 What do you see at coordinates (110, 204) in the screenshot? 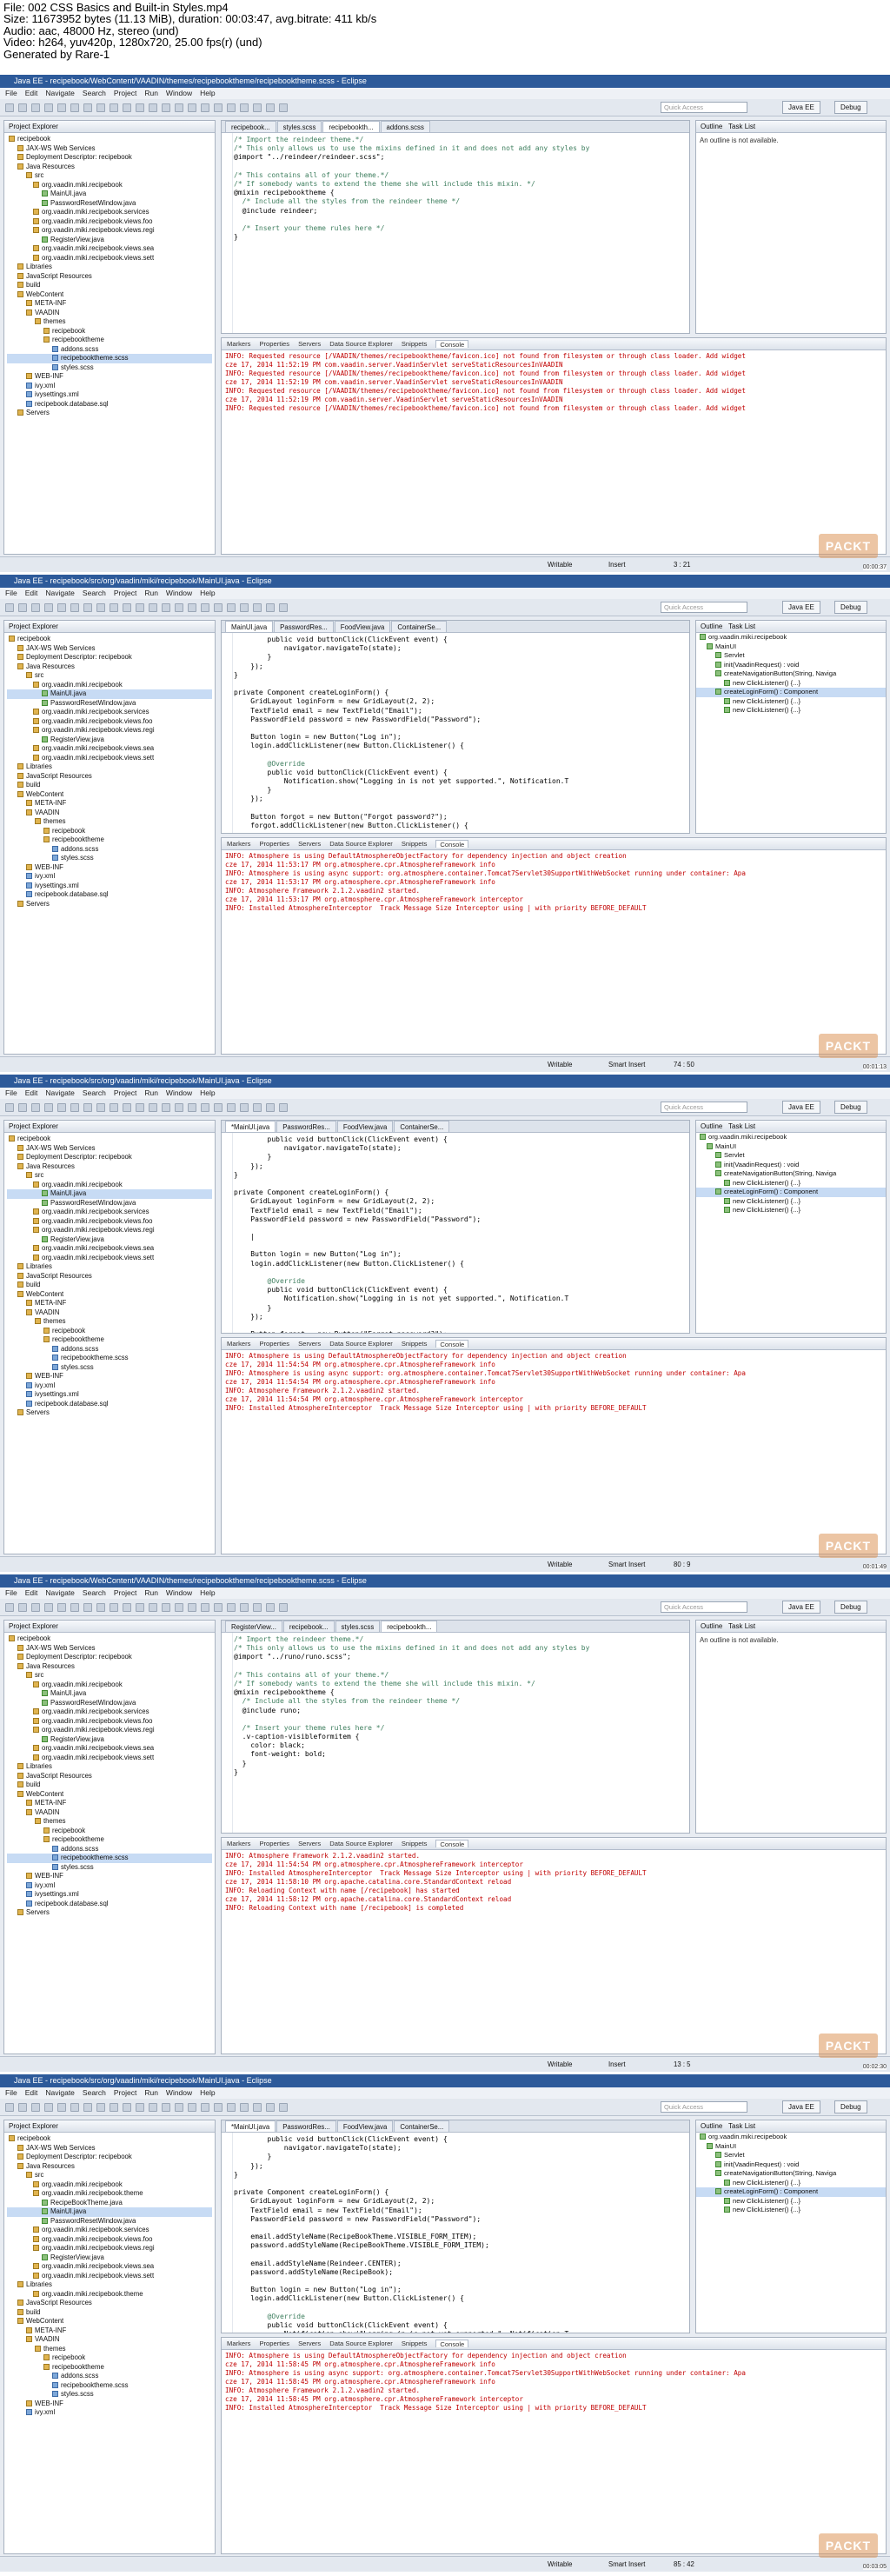
I see `tree-item: PasswordResetWindow.java` at bounding box center [110, 204].